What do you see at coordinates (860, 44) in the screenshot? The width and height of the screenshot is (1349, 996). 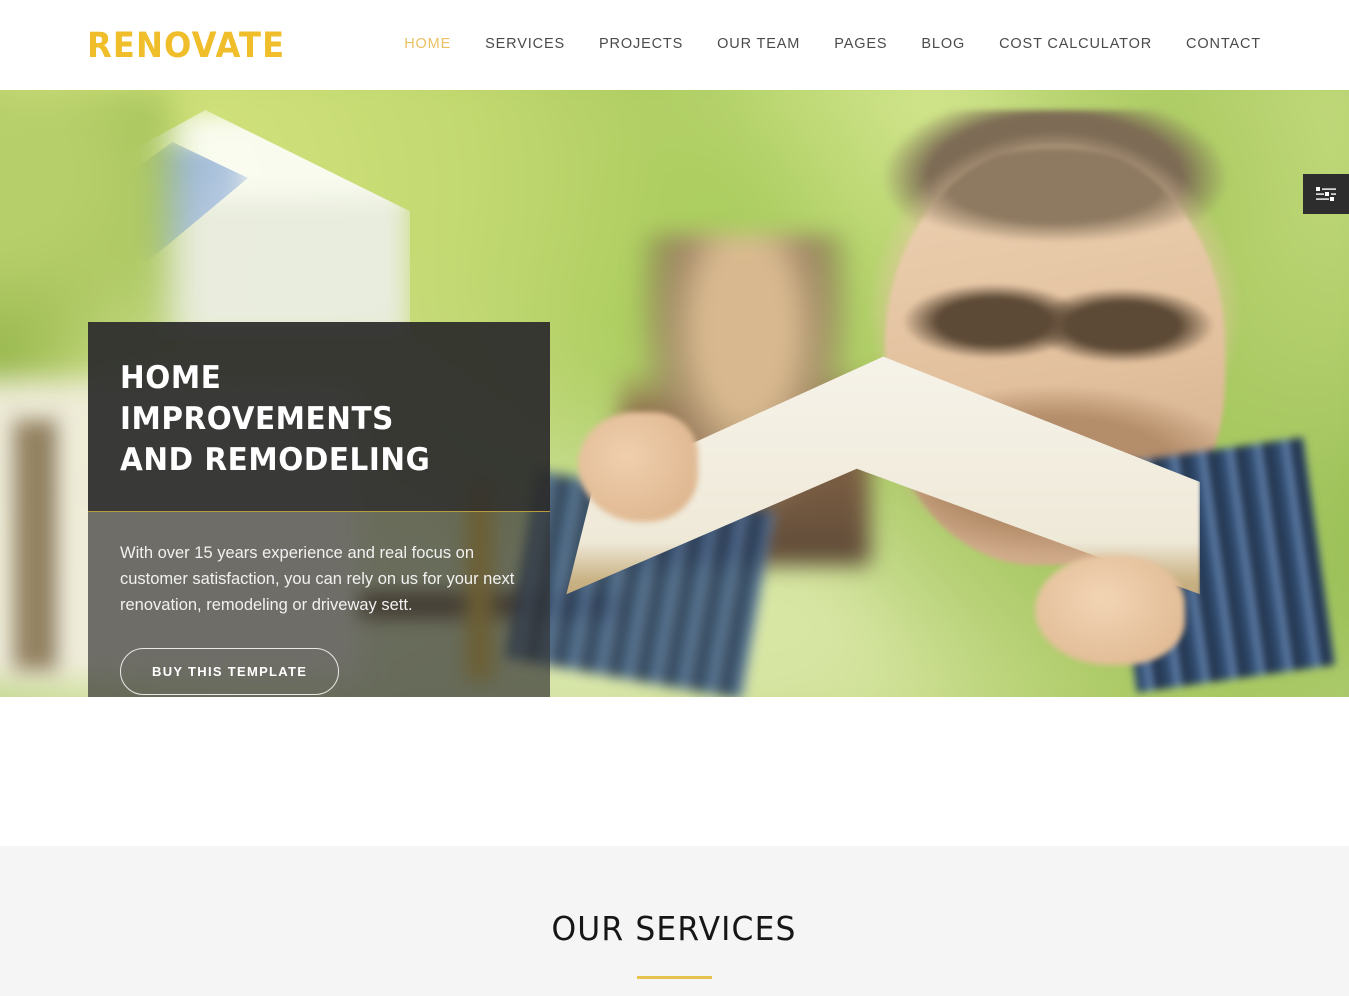 I see `nav-item-pages: PAGES` at bounding box center [860, 44].